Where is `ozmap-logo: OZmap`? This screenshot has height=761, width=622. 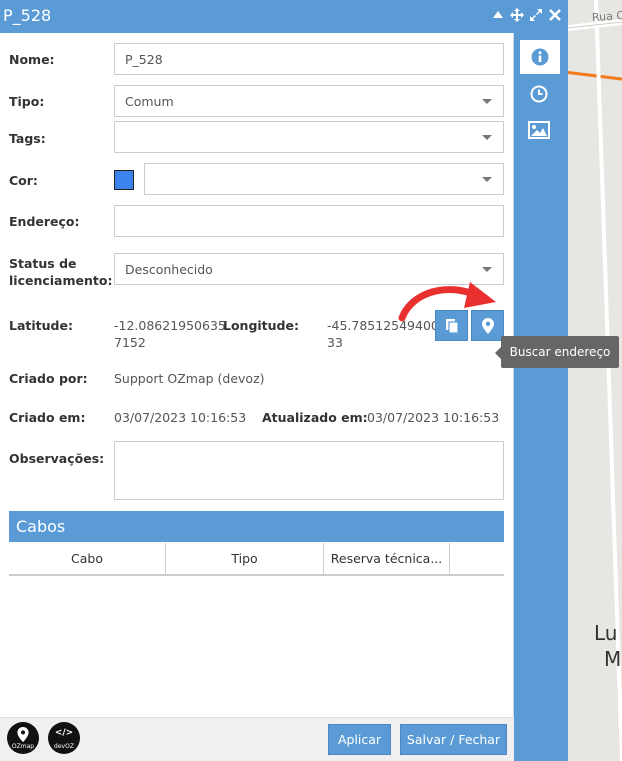
ozmap-logo: OZmap is located at coordinates (23, 738).